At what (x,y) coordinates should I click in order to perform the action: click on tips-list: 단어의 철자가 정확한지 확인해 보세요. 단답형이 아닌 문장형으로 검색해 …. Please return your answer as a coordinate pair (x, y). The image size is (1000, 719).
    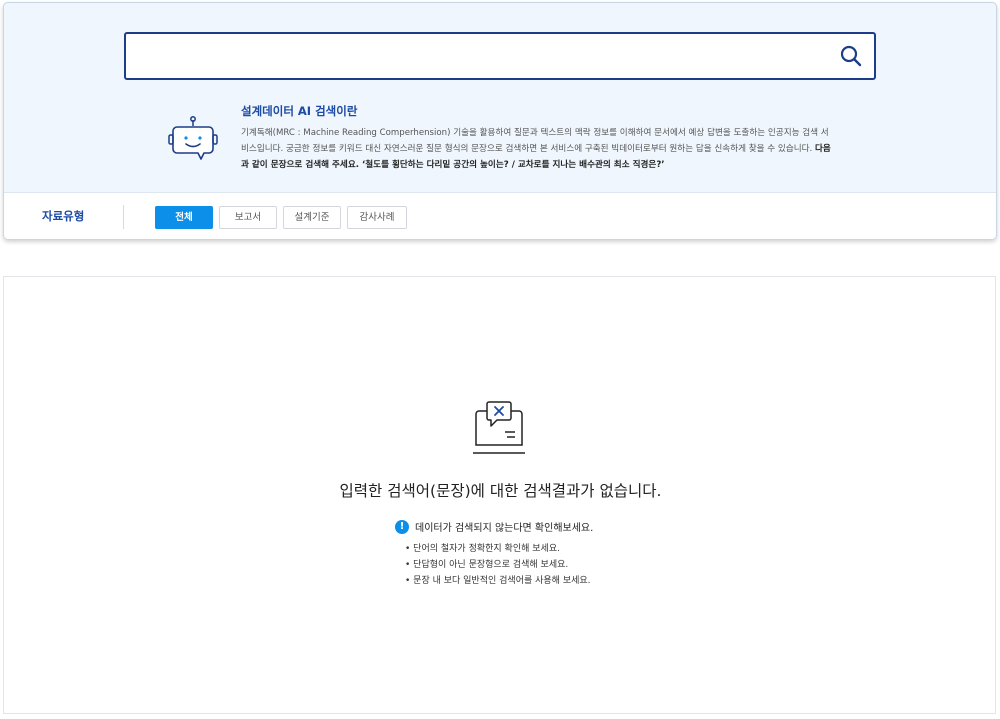
    Looking at the image, I should click on (498, 565).